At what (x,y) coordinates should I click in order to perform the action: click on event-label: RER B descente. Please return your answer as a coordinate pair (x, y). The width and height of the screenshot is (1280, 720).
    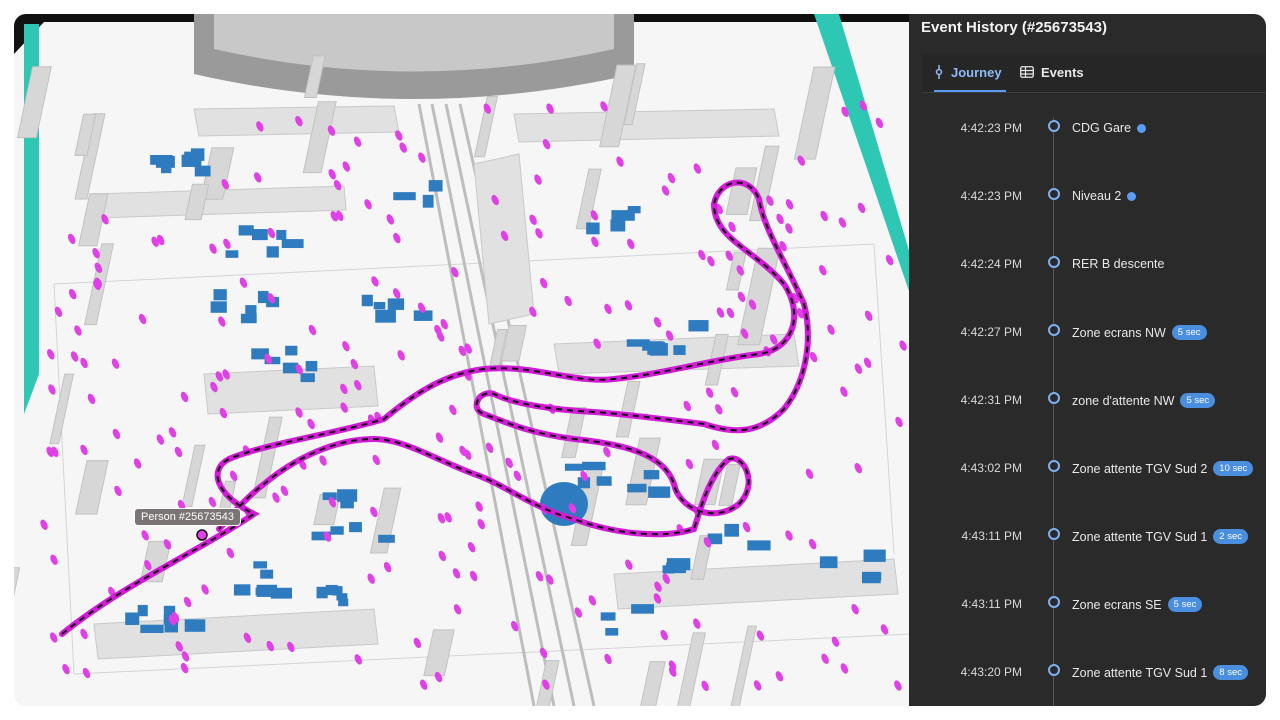
    Looking at the image, I should click on (1118, 264).